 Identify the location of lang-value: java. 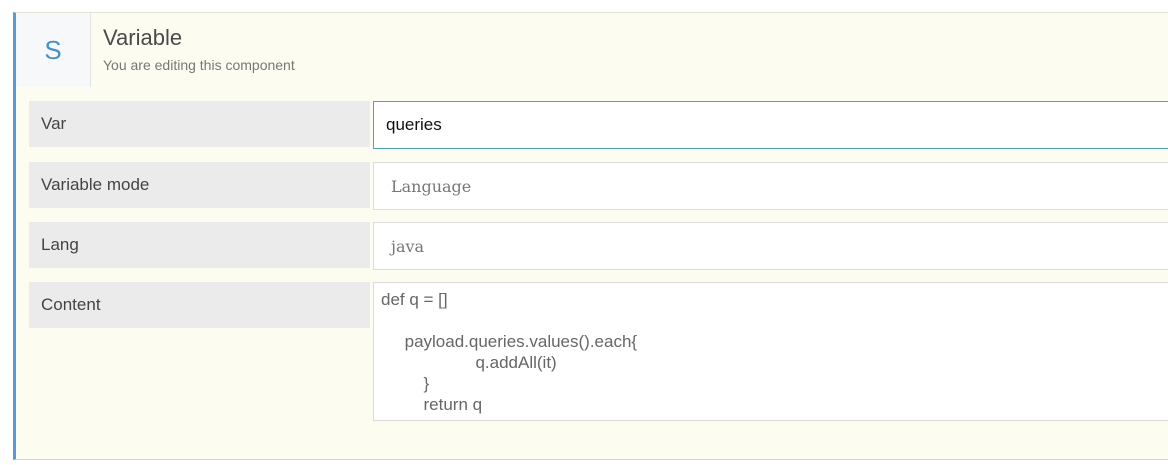
(408, 246).